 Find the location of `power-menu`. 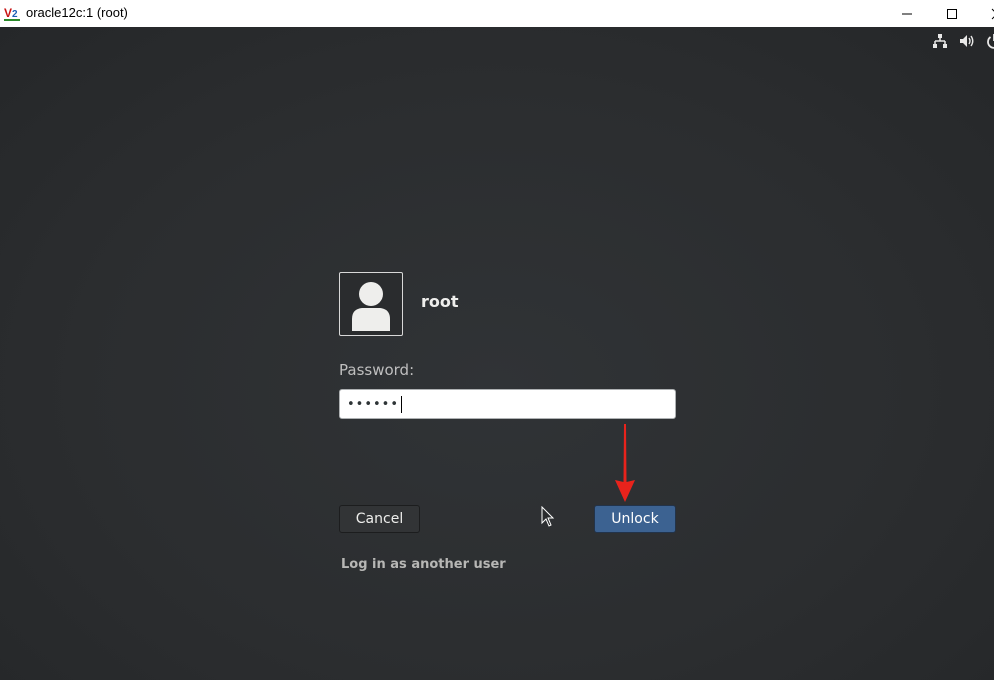

power-menu is located at coordinates (990, 41).